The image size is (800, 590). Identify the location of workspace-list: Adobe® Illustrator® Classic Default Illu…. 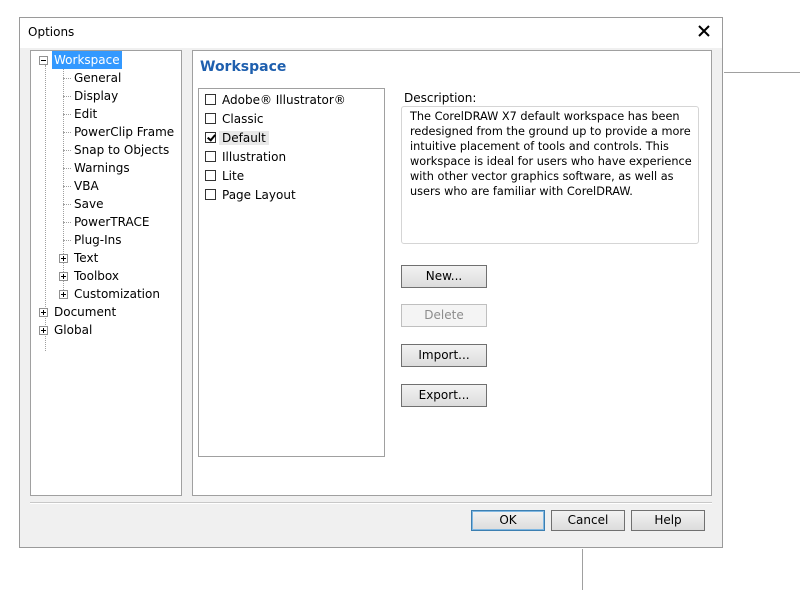
(291, 272).